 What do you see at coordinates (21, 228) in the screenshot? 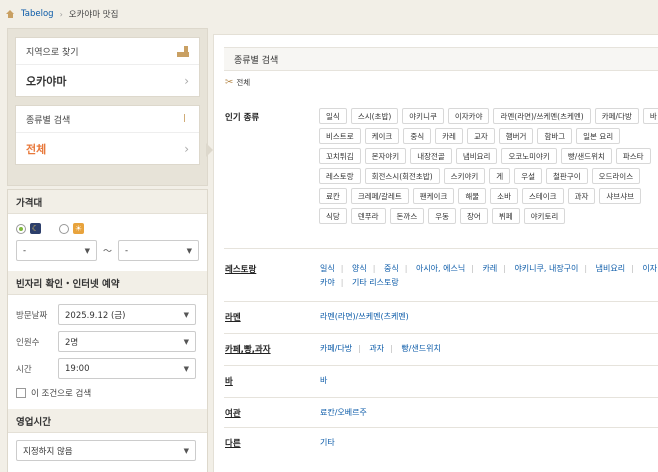
I see `dinner-radio` at bounding box center [21, 228].